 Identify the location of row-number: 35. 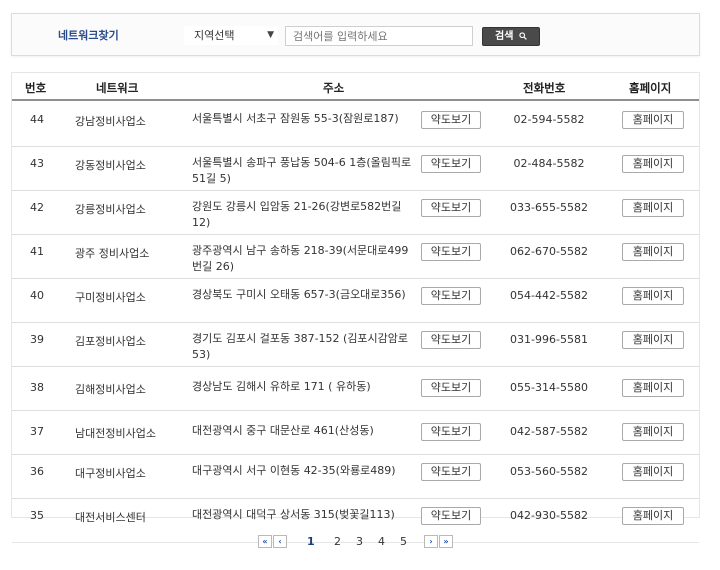
(37, 515).